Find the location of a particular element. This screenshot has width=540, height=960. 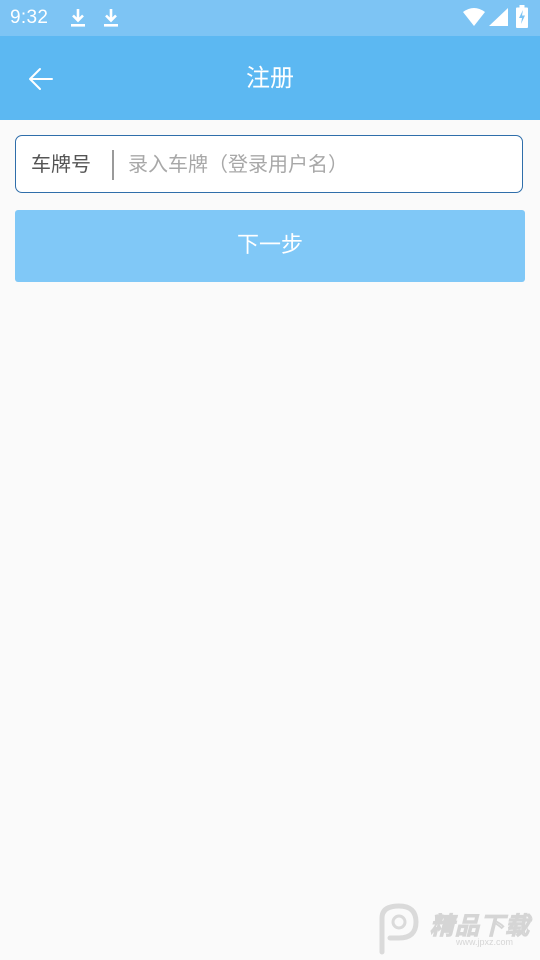

status-bar: 9:32 is located at coordinates (270, 18).